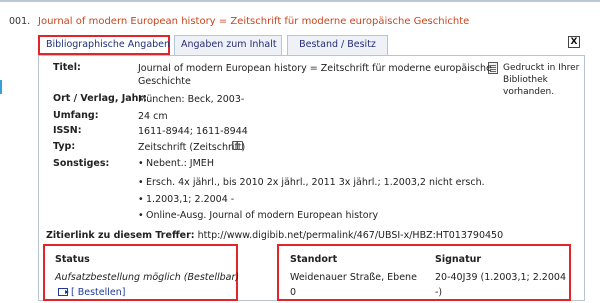  What do you see at coordinates (439, 292) in the screenshot?
I see `signatur-value-line2: -)` at bounding box center [439, 292].